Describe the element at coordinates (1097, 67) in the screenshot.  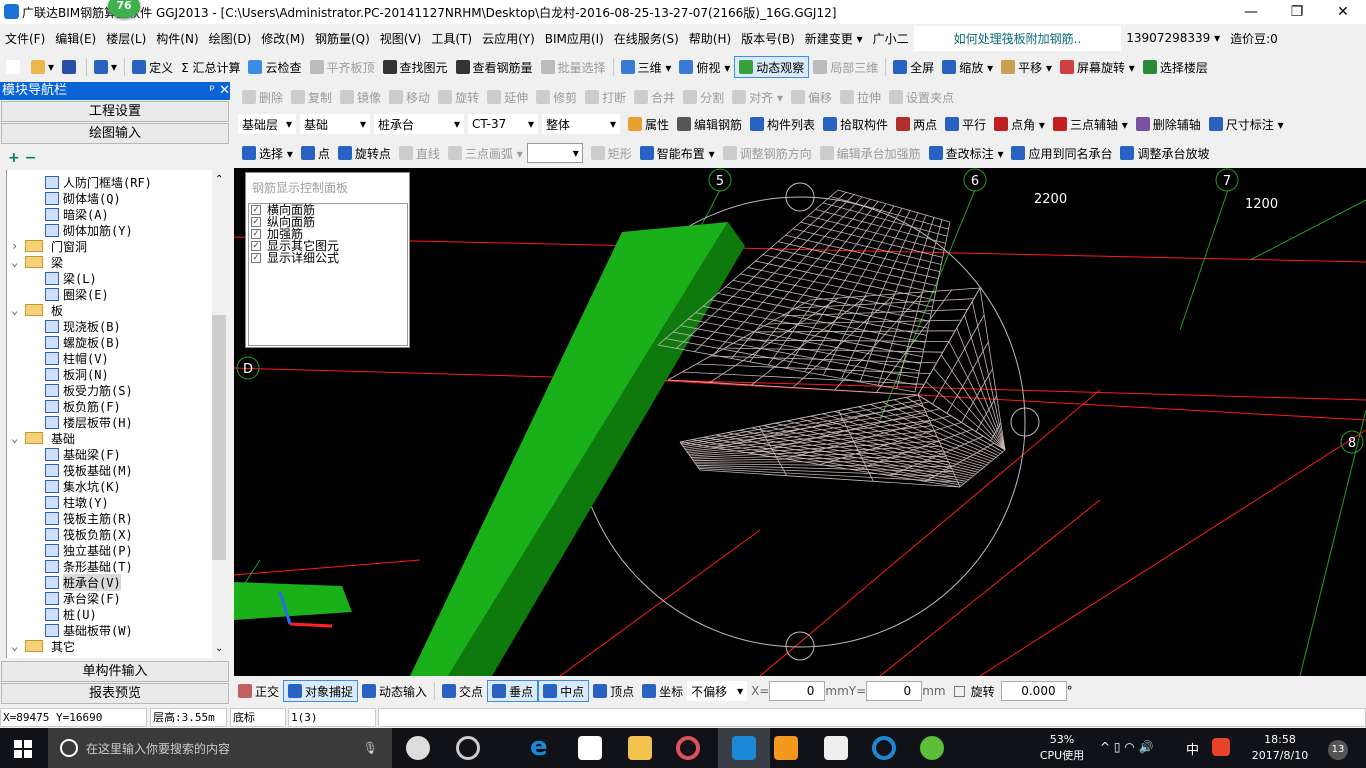
I see `toolbar-button: 屏幕旋转 ▾` at that location.